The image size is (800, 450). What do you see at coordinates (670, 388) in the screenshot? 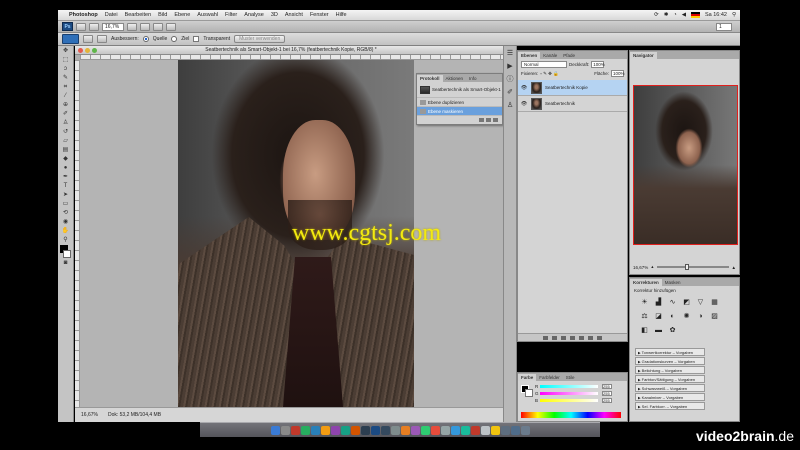
I see `preset-item: Schwarzweiß – Vorgaben` at bounding box center [670, 388].